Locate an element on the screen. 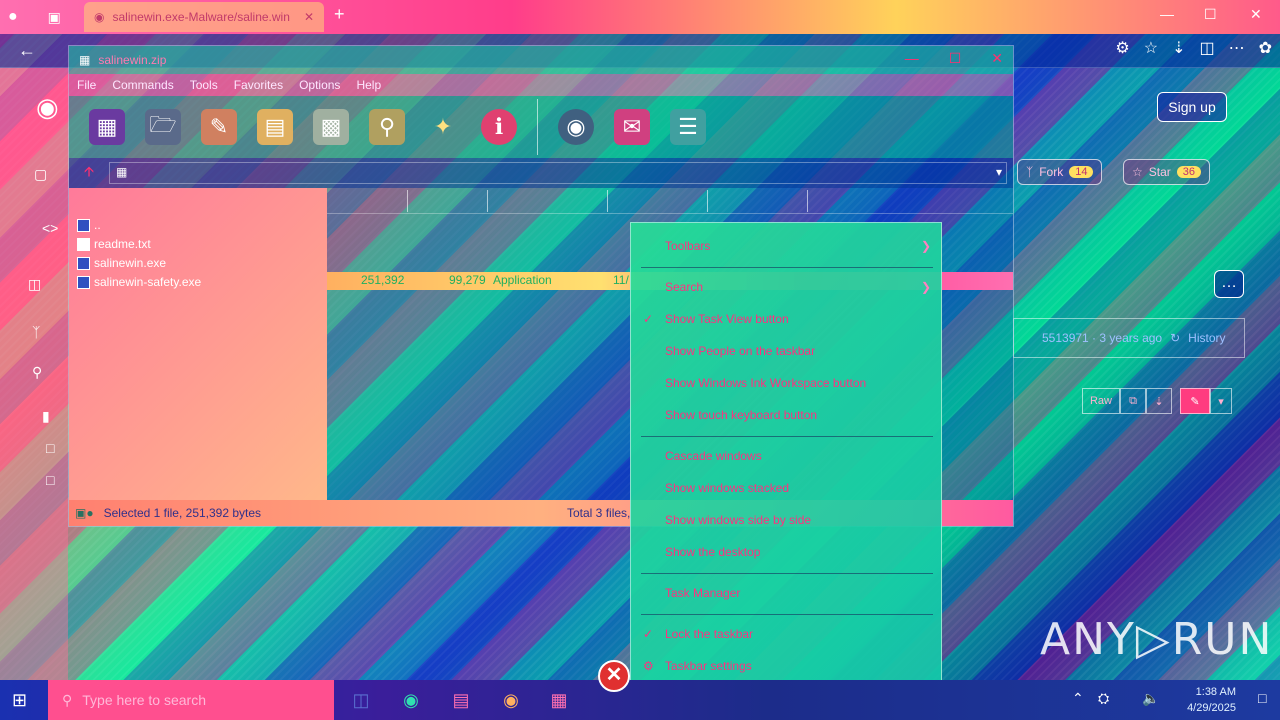 This screenshot has width=1280, height=720. menu-options: Options is located at coordinates (319, 85).